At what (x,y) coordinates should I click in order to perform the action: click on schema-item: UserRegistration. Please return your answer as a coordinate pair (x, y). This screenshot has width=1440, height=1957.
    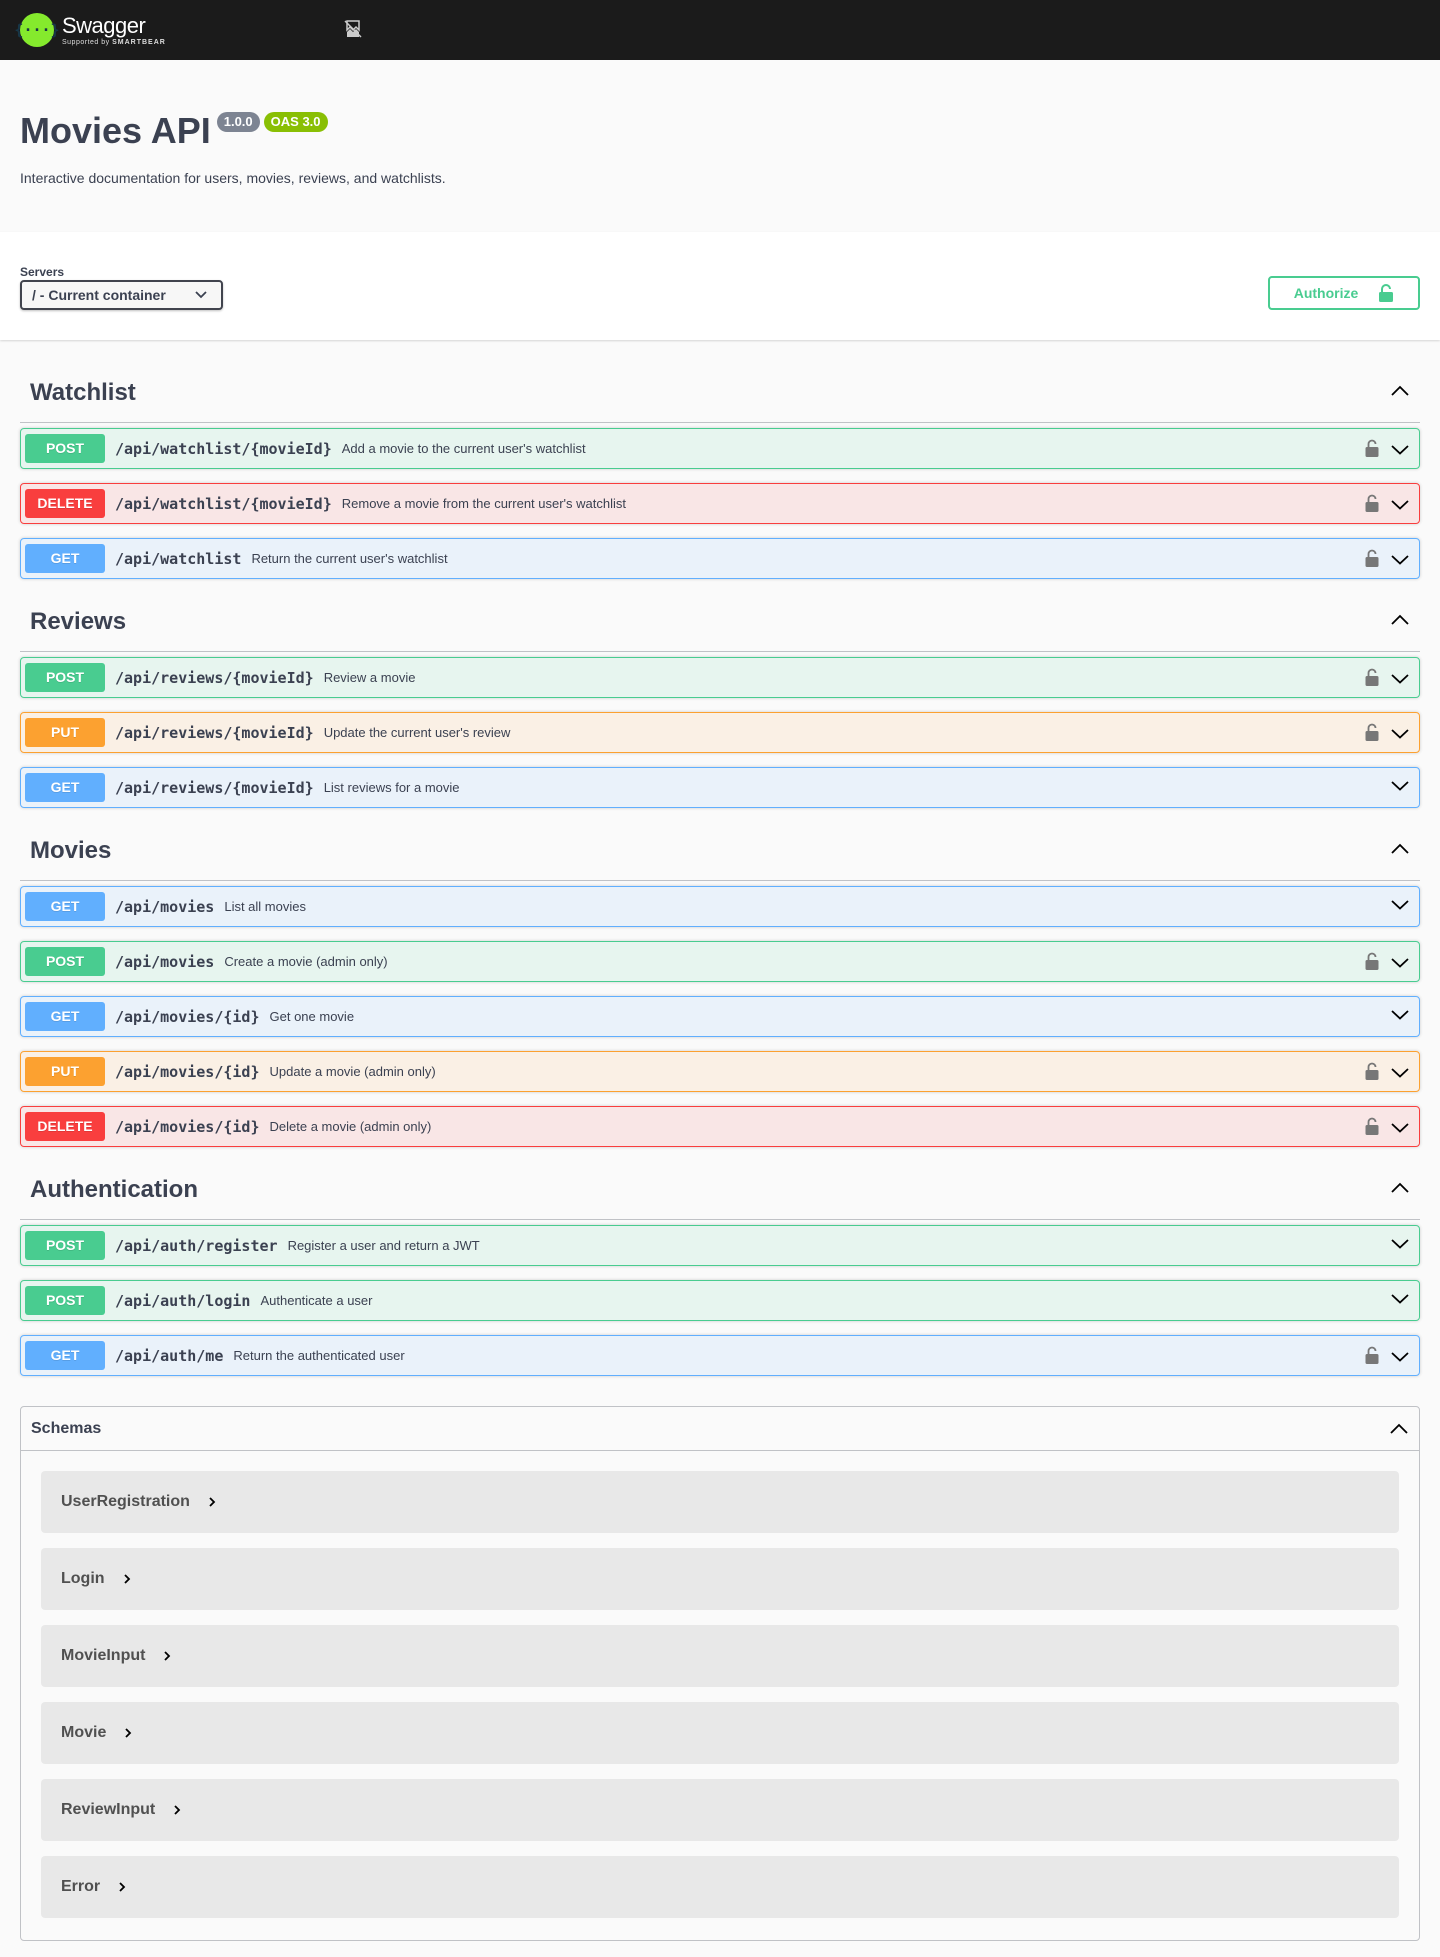
    Looking at the image, I should click on (720, 1502).